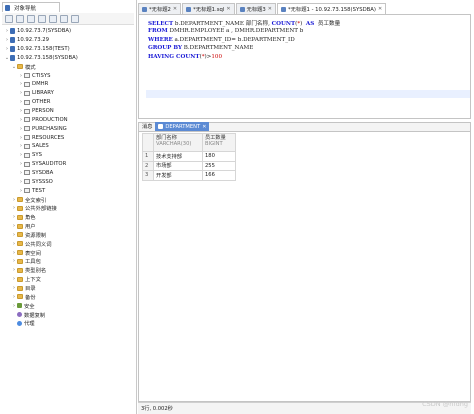  I want to click on tree-item-label: PURCHASING, so click(49, 128).